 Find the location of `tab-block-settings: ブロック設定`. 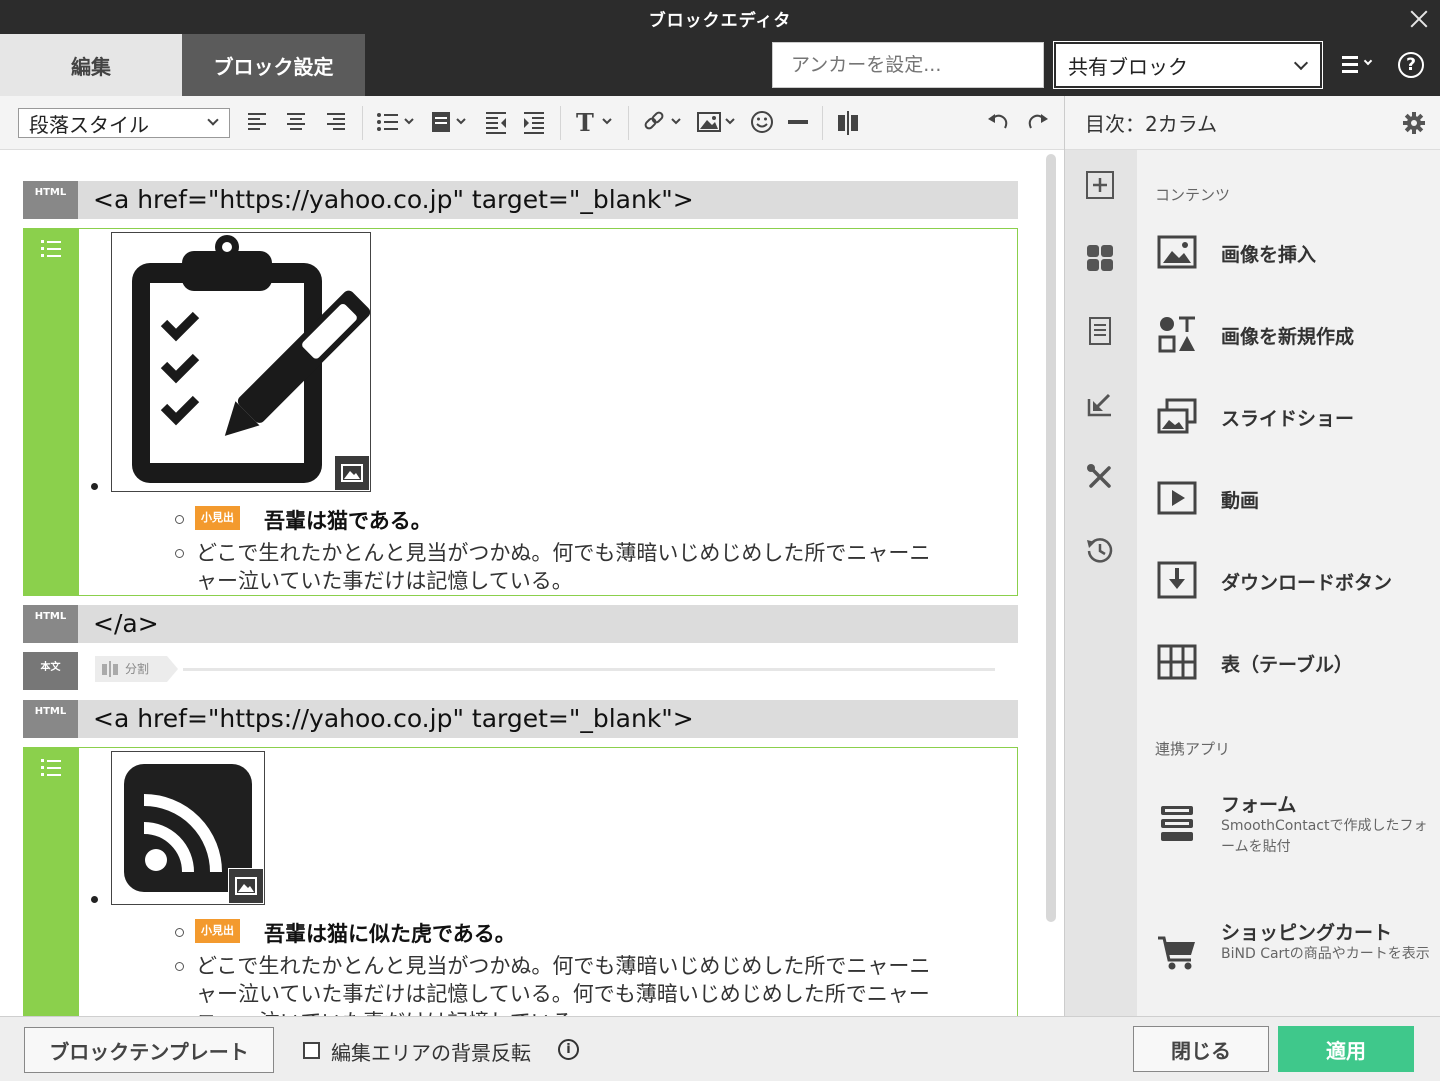

tab-block-settings: ブロック設定 is located at coordinates (273, 65).